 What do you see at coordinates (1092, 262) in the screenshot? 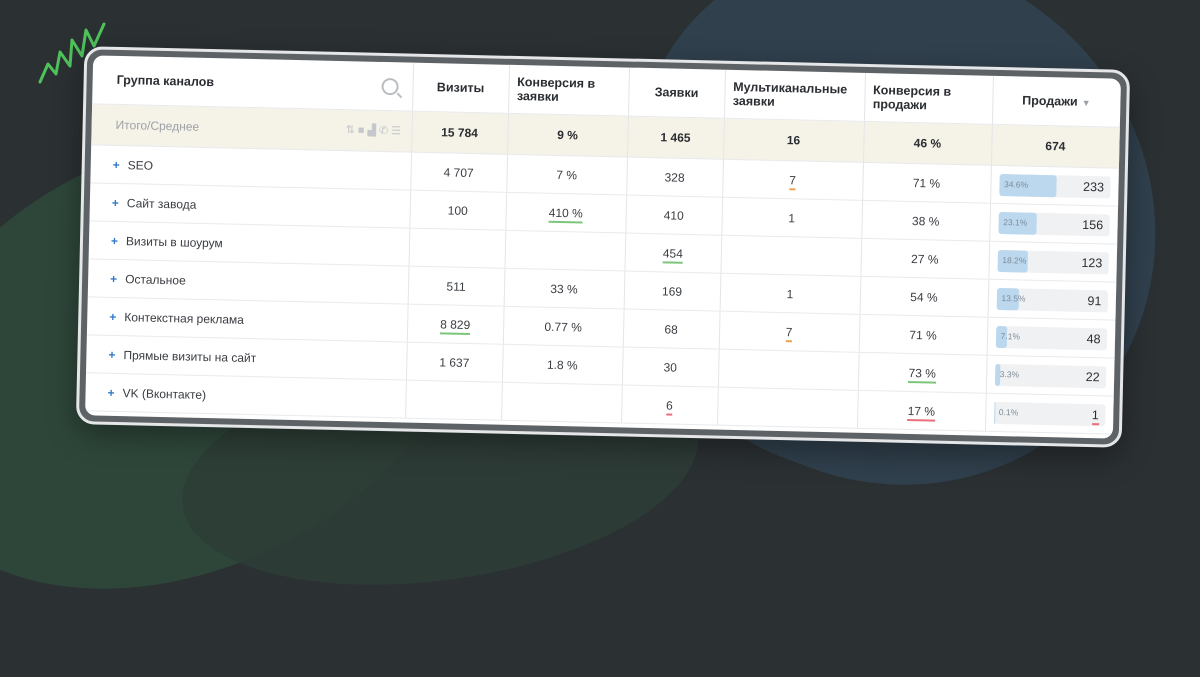
I see `sales-value: 123` at bounding box center [1092, 262].